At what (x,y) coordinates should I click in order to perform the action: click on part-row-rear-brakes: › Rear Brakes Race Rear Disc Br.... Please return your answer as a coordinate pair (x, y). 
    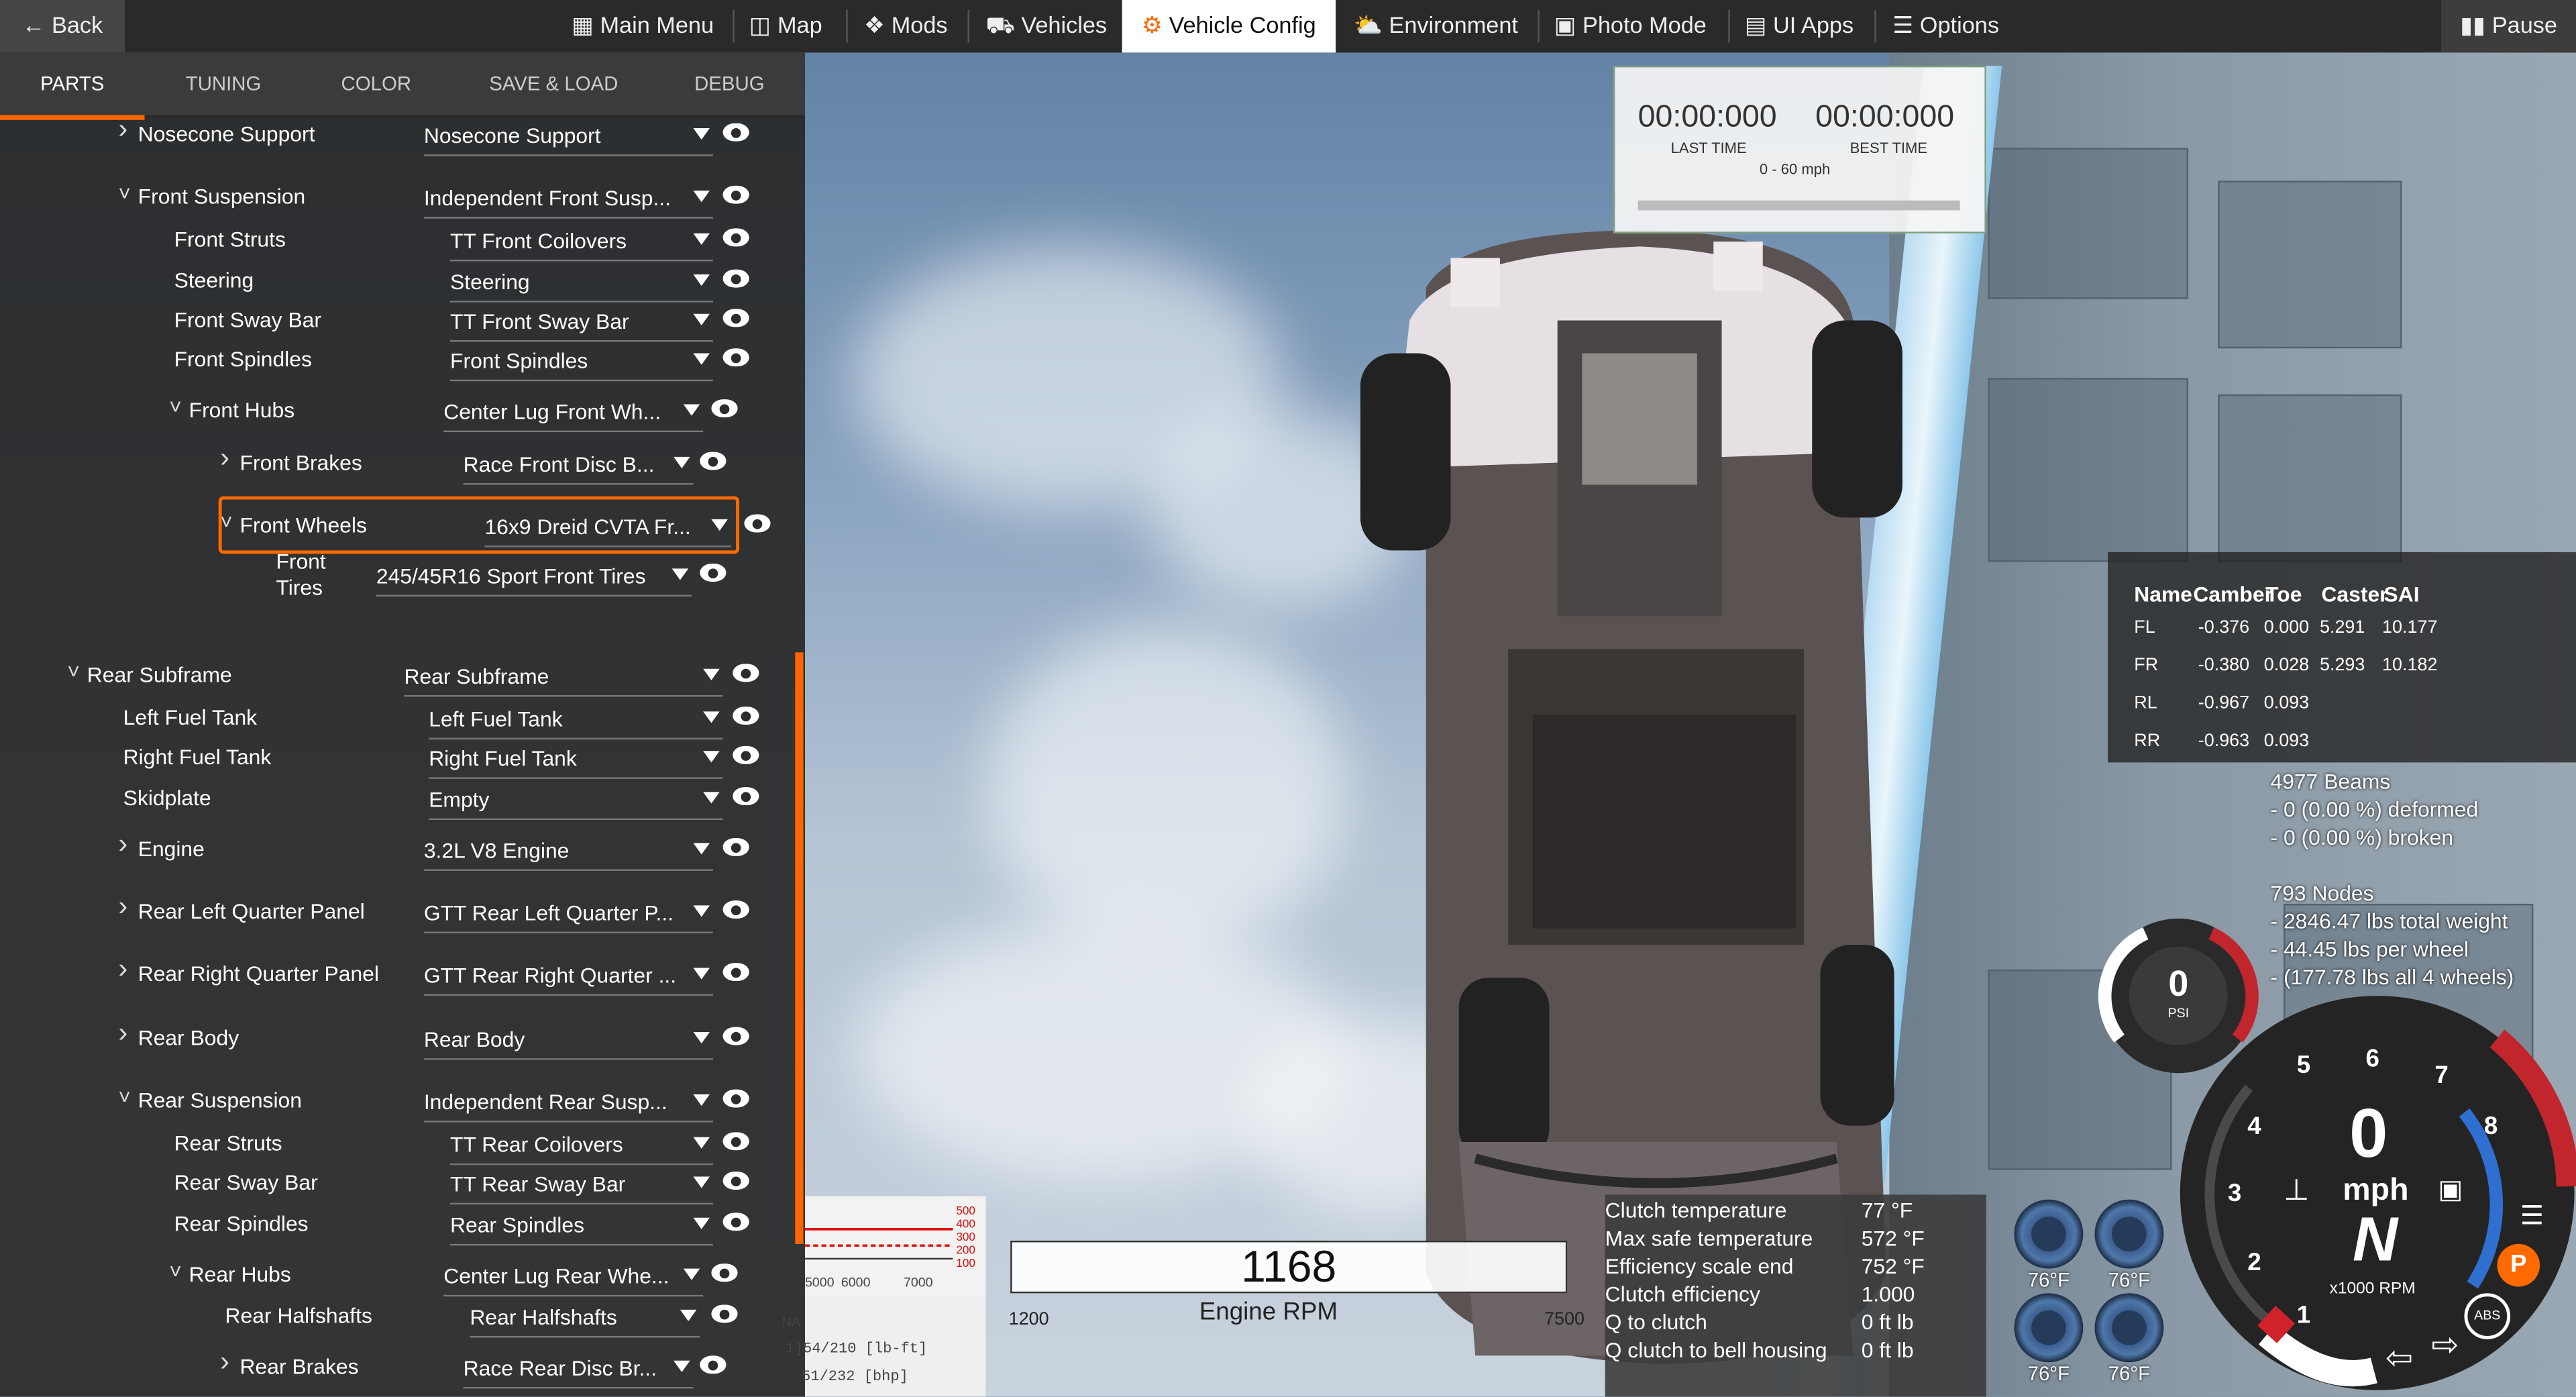
    Looking at the image, I should click on (402, 1368).